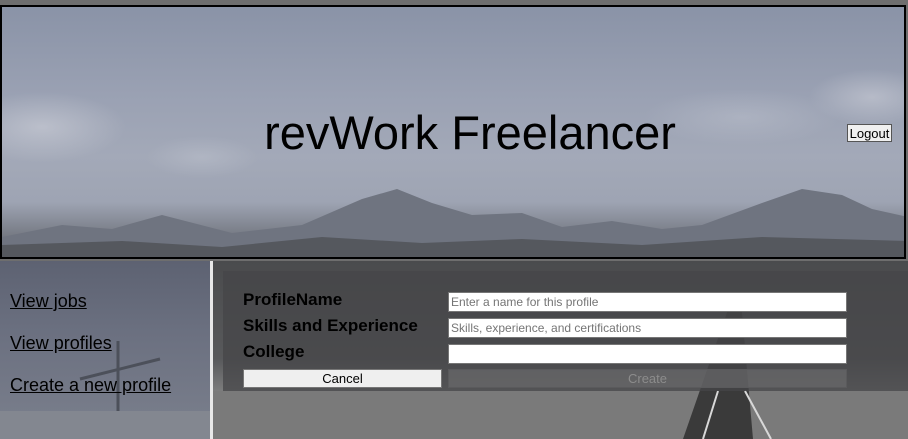 This screenshot has height=439, width=908. Describe the element at coordinates (647, 354) in the screenshot. I see `college-input` at that location.